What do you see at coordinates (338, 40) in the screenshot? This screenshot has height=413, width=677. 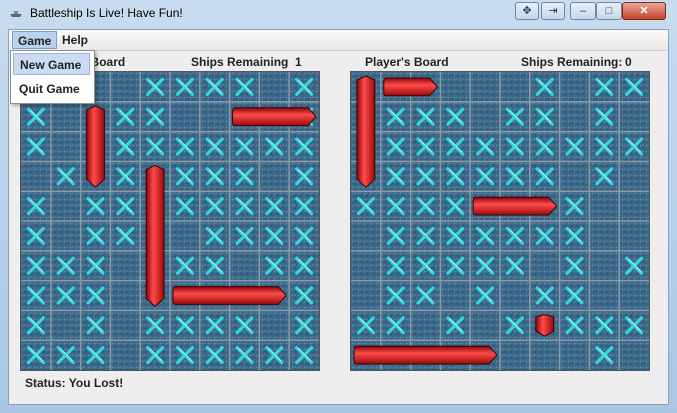 I see `menu-bar: Game Help` at bounding box center [338, 40].